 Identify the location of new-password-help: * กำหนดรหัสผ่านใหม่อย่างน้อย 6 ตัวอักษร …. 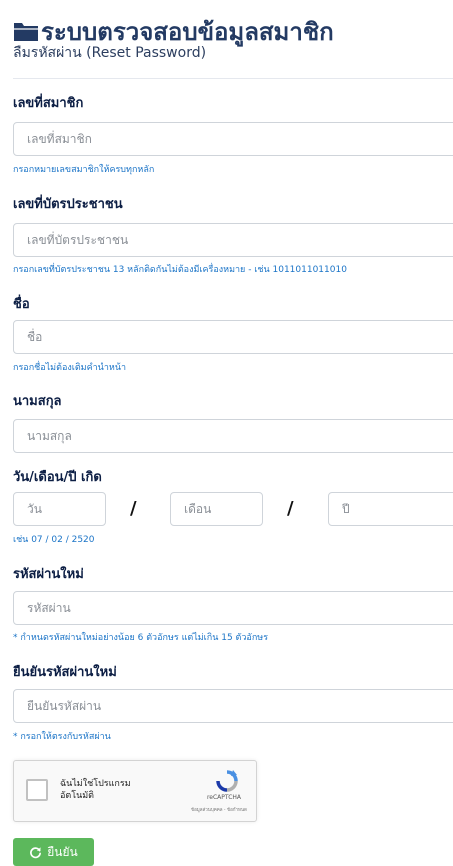
(141, 638).